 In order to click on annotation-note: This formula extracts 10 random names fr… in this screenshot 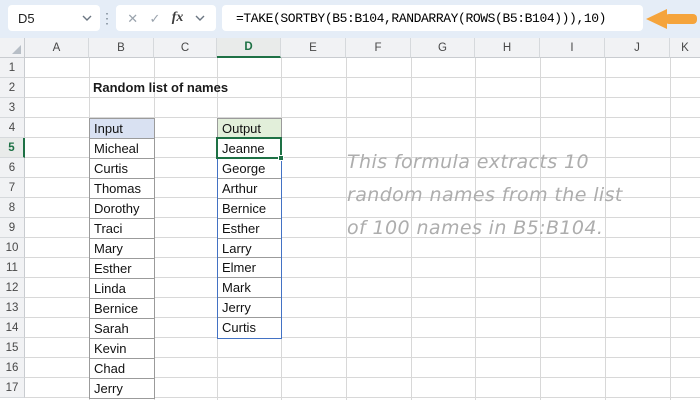, I will do `click(512, 195)`.